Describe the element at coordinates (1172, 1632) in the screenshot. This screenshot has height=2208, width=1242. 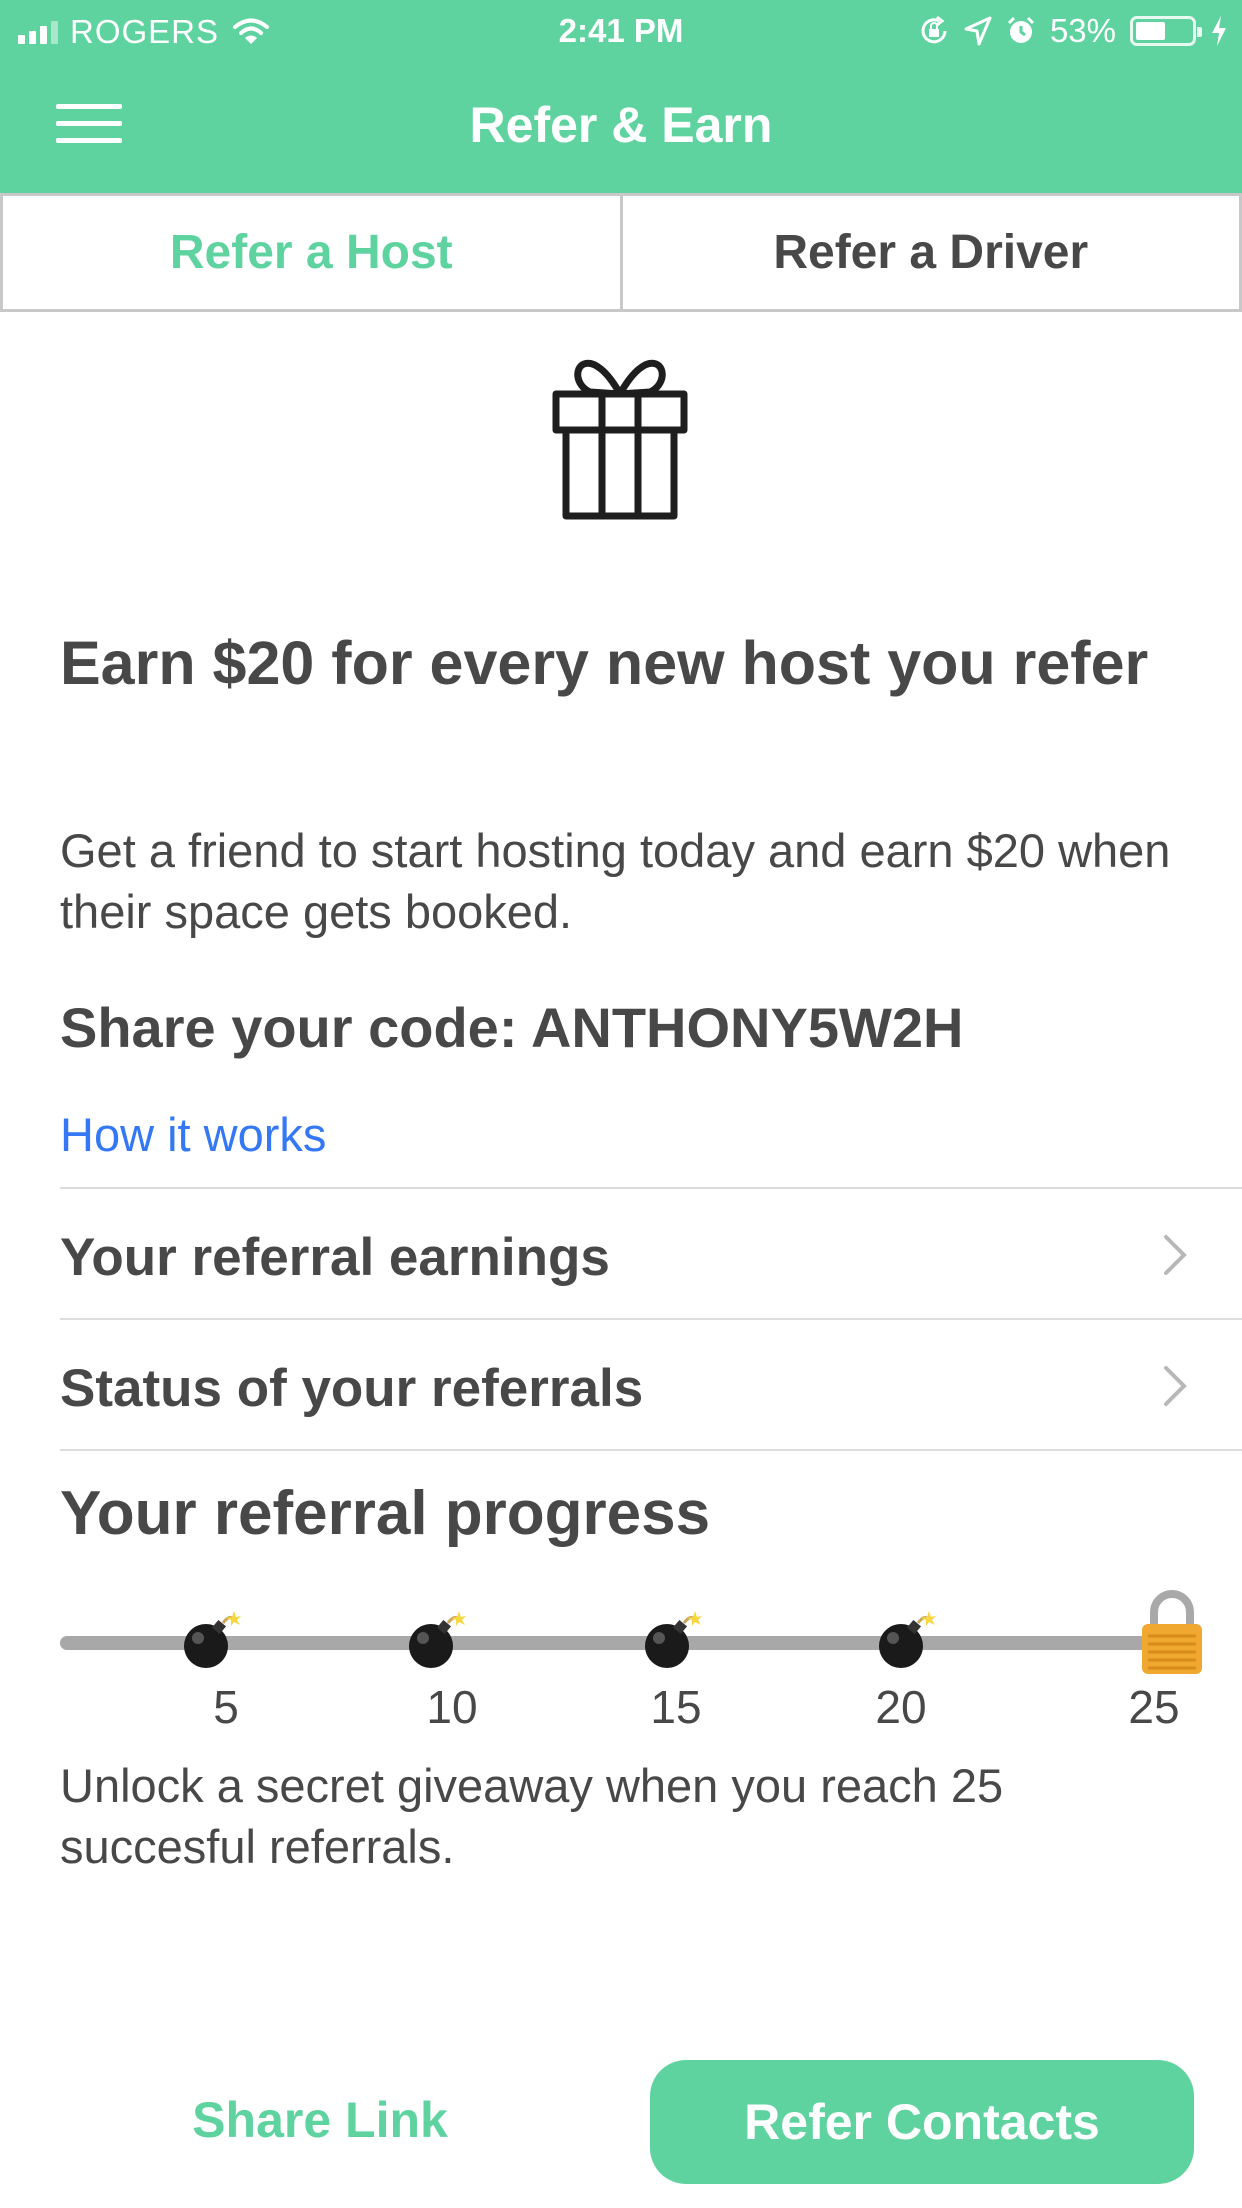
I see `lock-icon` at that location.